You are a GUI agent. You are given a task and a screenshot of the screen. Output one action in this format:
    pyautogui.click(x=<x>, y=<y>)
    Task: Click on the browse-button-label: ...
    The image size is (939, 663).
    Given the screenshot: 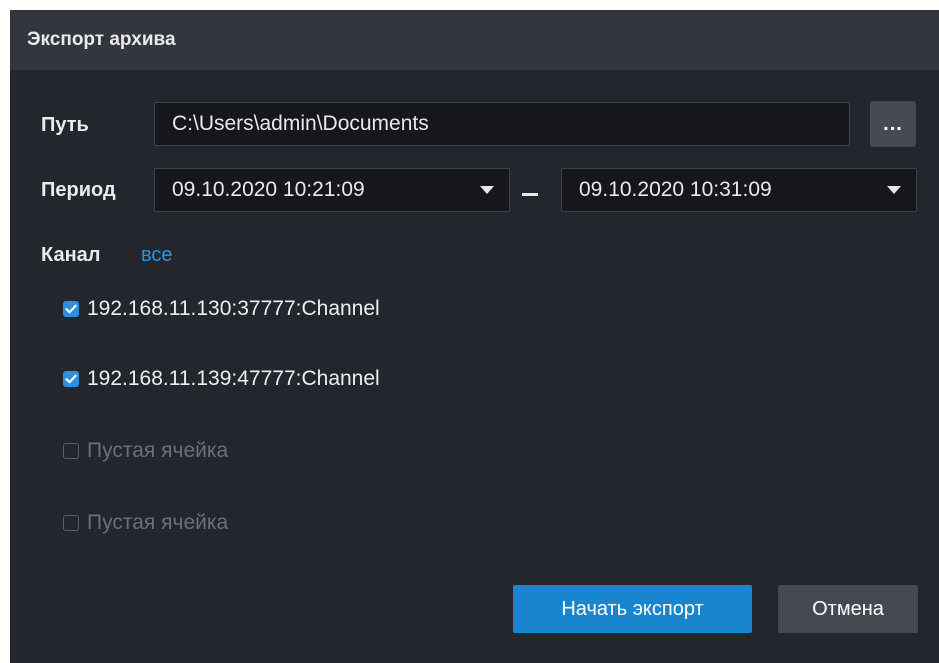 What is the action you would take?
    pyautogui.click(x=893, y=124)
    